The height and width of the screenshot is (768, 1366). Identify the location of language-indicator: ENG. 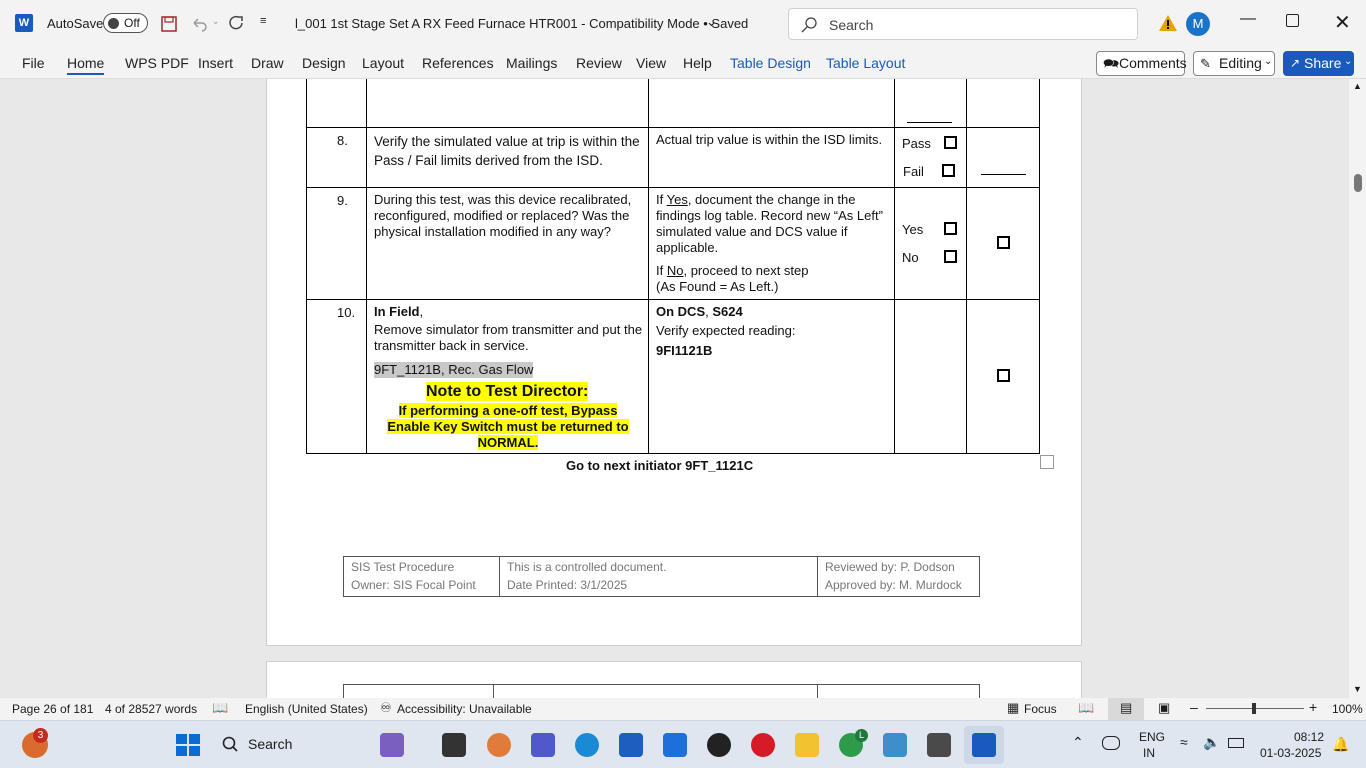
(1152, 737).